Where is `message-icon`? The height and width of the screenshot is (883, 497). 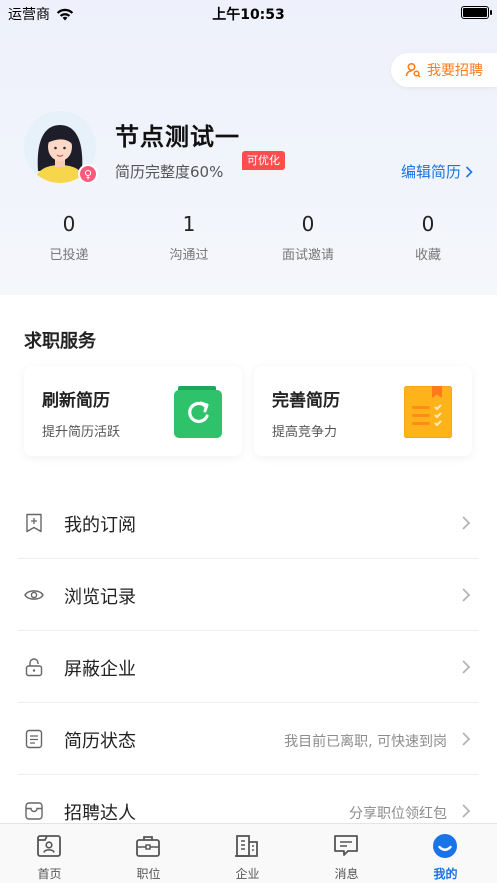 message-icon is located at coordinates (346, 845).